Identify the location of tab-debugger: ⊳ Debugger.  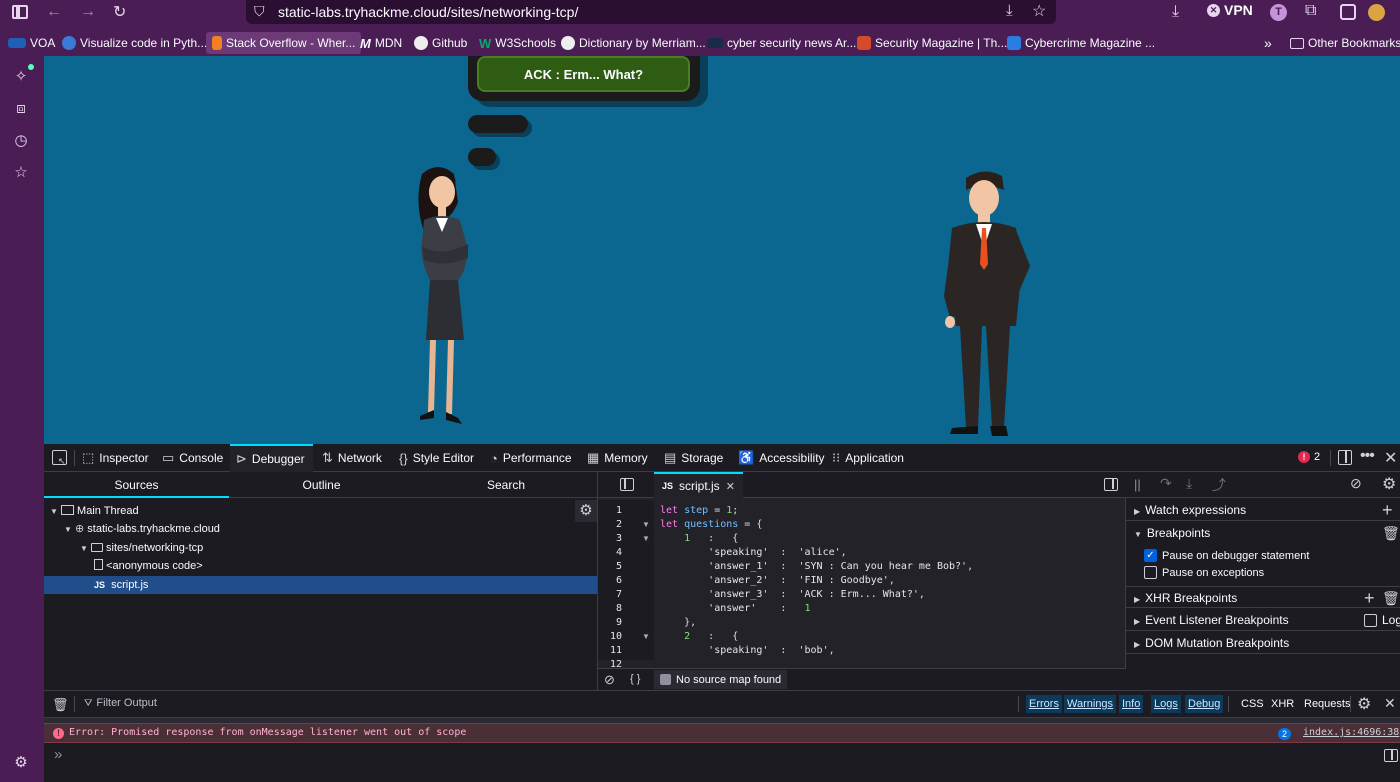
(271, 458).